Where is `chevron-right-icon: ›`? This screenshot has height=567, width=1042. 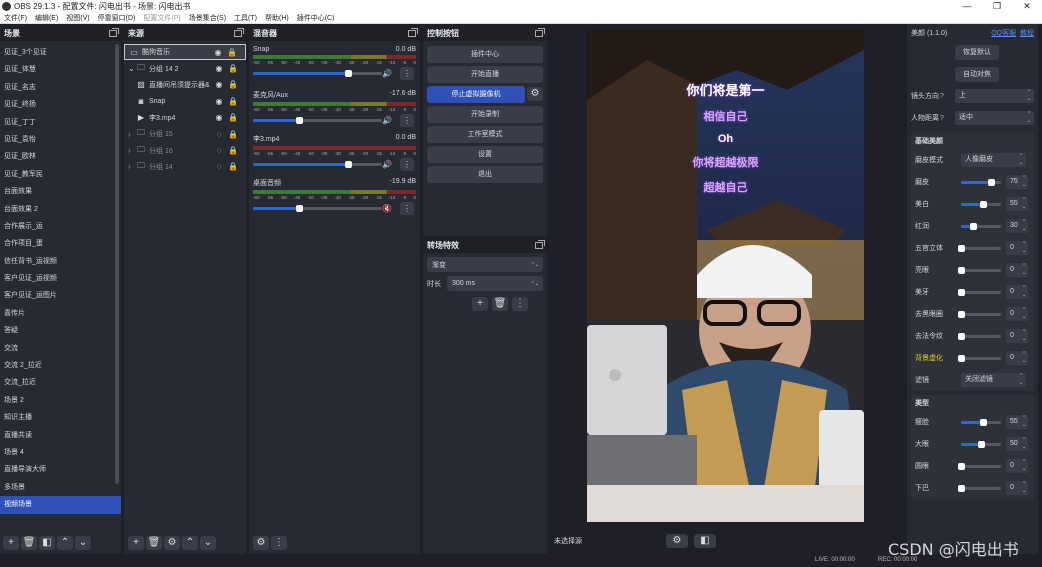 chevron-right-icon: › is located at coordinates (132, 150).